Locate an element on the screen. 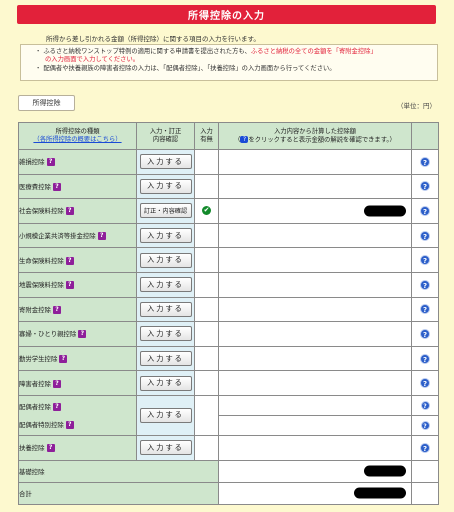 Image resolution: width=454 pixels, height=512 pixels. intro-text: 所得から差し引かれる金額（所得控除）に関する項目の入力を行います。 is located at coordinates (153, 39).